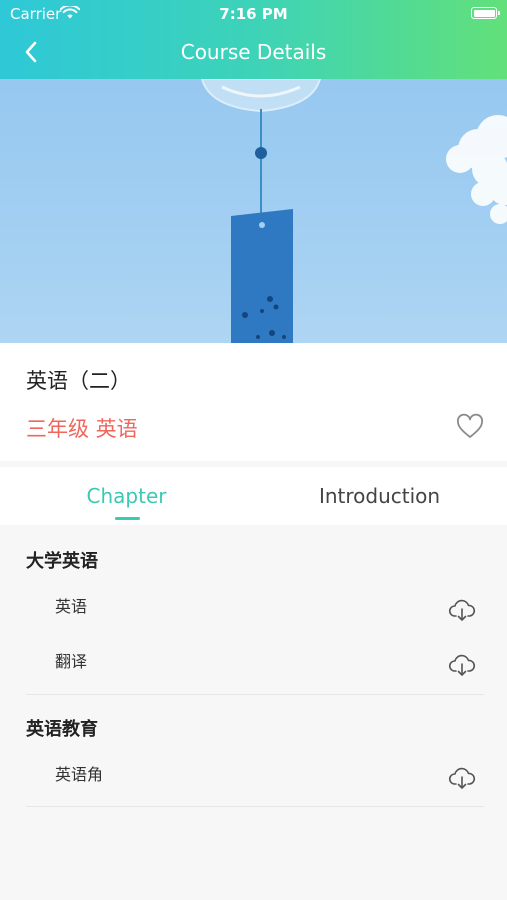 Image resolution: width=507 pixels, height=900 pixels. What do you see at coordinates (485, 13) in the screenshot?
I see `battery-icon` at bounding box center [485, 13].